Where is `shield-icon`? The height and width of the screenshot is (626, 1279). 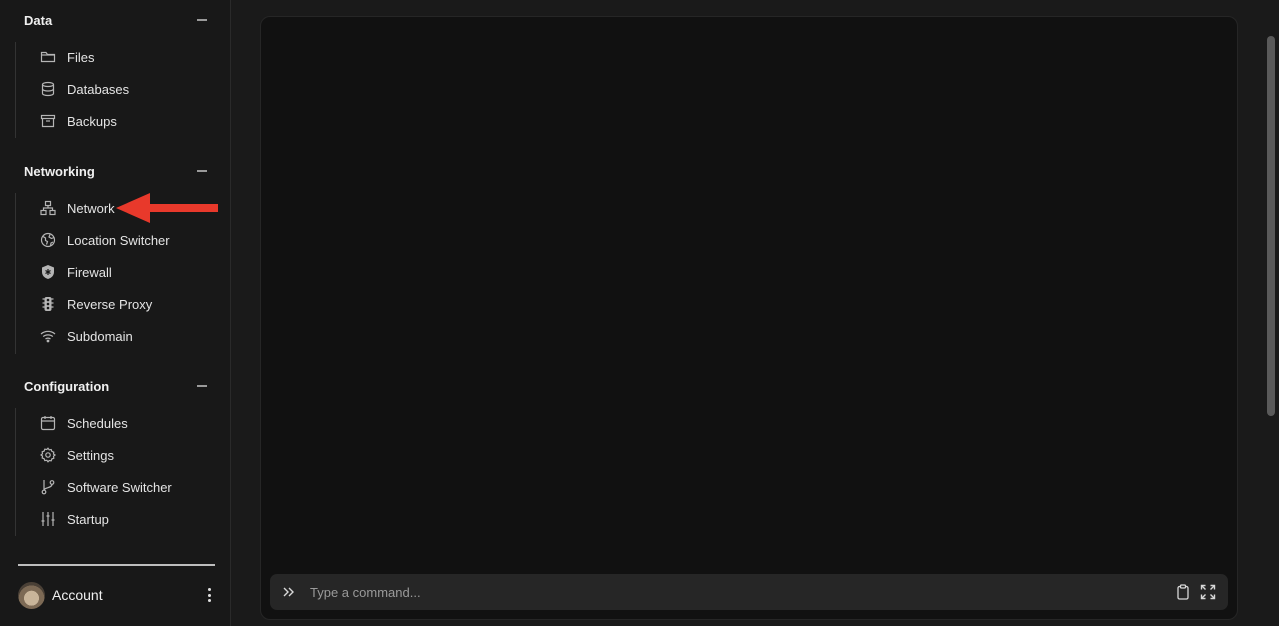 shield-icon is located at coordinates (51, 272).